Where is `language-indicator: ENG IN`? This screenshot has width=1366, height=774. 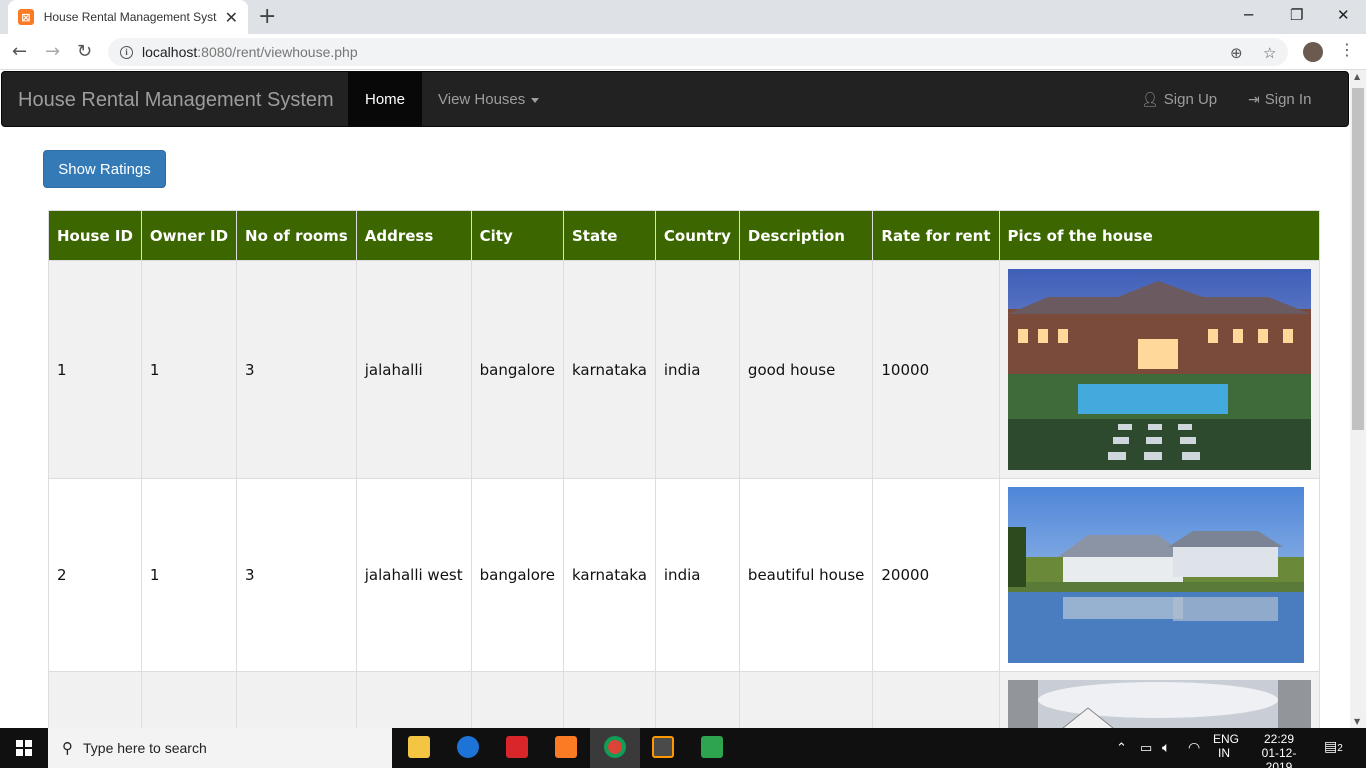
language-indicator: ENG IN is located at coordinates (1226, 746).